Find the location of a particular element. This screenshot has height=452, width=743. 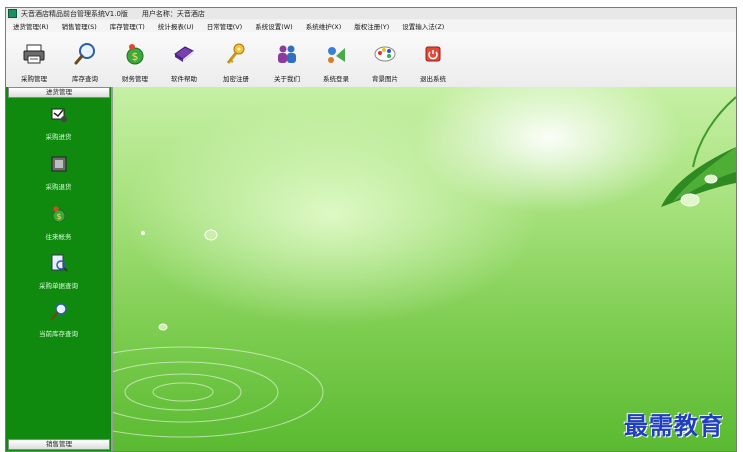

sidebar-item-accounts: $ 往来帐务 is located at coordinates (58, 222).